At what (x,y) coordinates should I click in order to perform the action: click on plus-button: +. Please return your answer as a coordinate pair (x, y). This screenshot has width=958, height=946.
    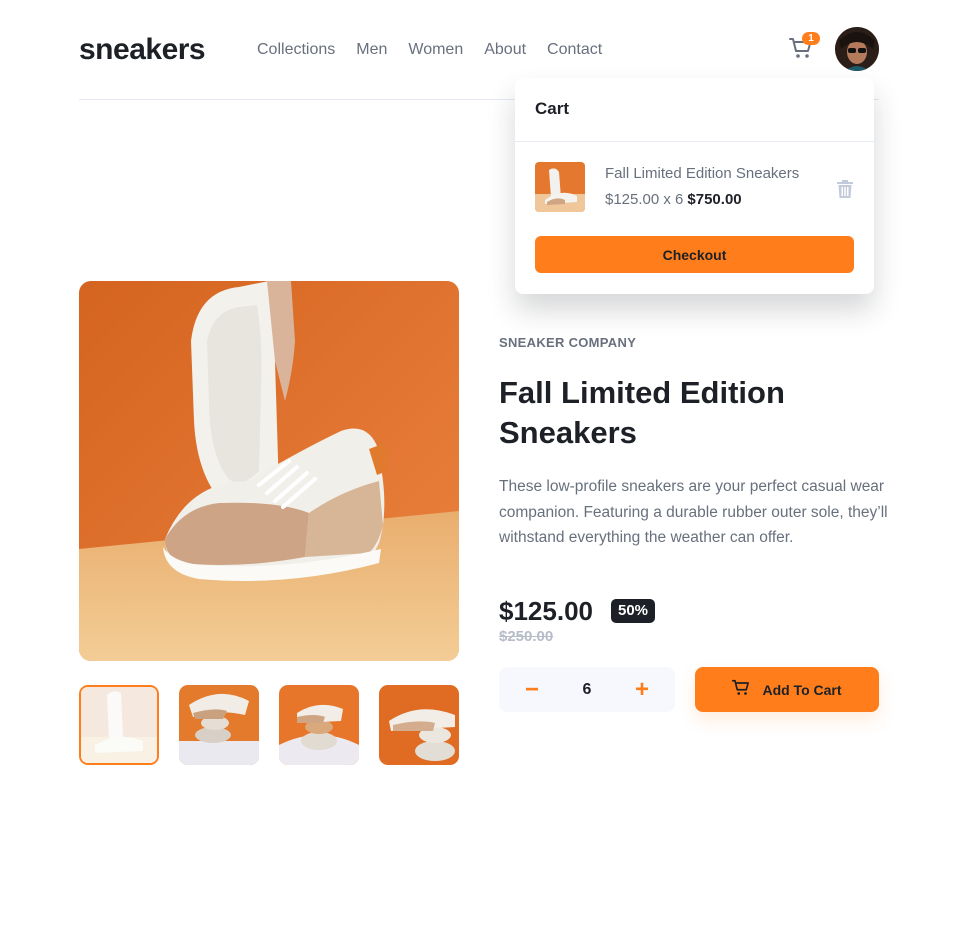
    Looking at the image, I should click on (642, 689).